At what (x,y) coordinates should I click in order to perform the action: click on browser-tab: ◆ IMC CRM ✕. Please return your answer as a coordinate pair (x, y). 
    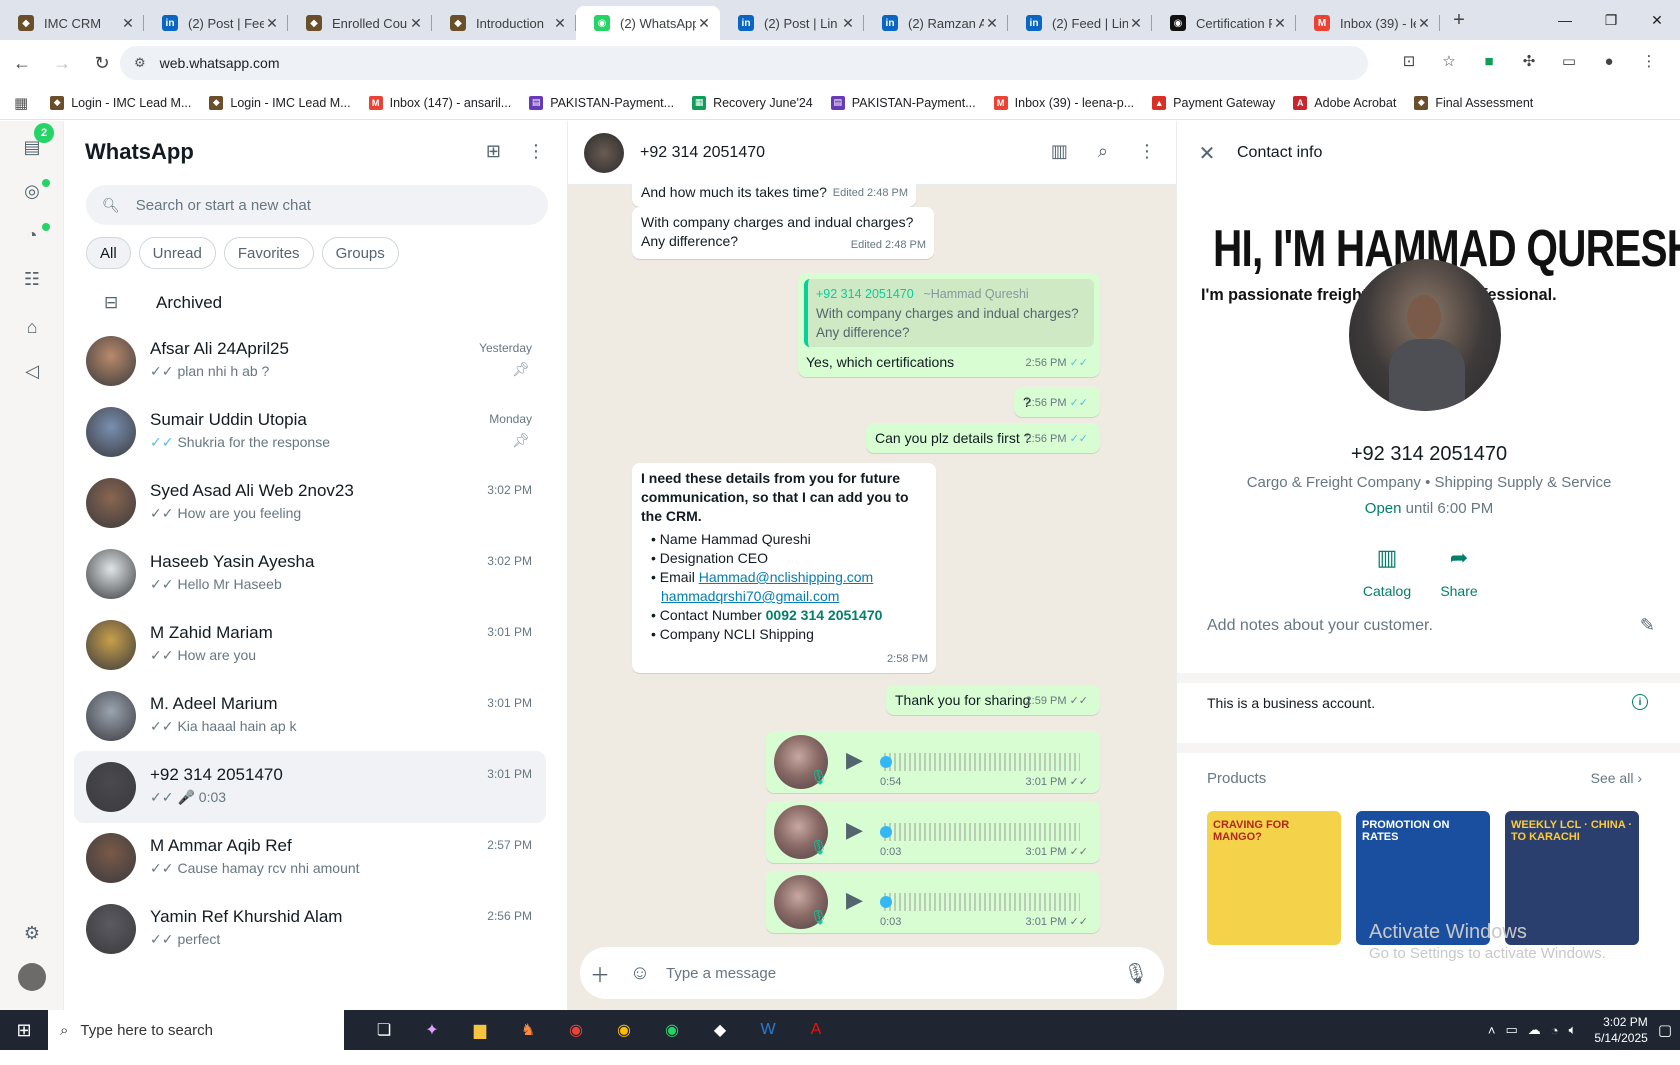
    Looking at the image, I should click on (72, 23).